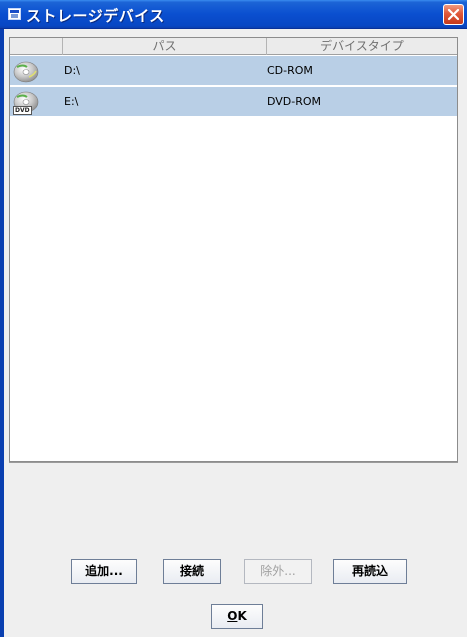 The image size is (467, 637). I want to click on divider, so click(233, 462).